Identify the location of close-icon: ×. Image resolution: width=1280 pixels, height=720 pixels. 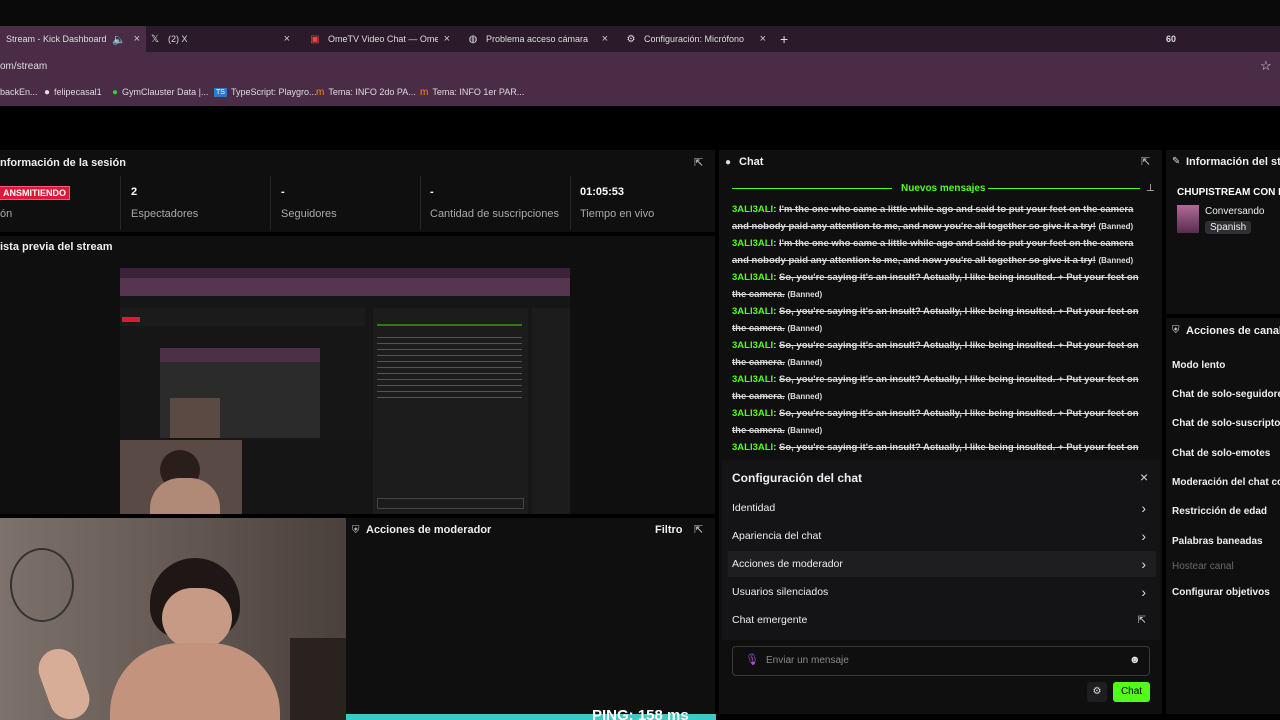
(1144, 477).